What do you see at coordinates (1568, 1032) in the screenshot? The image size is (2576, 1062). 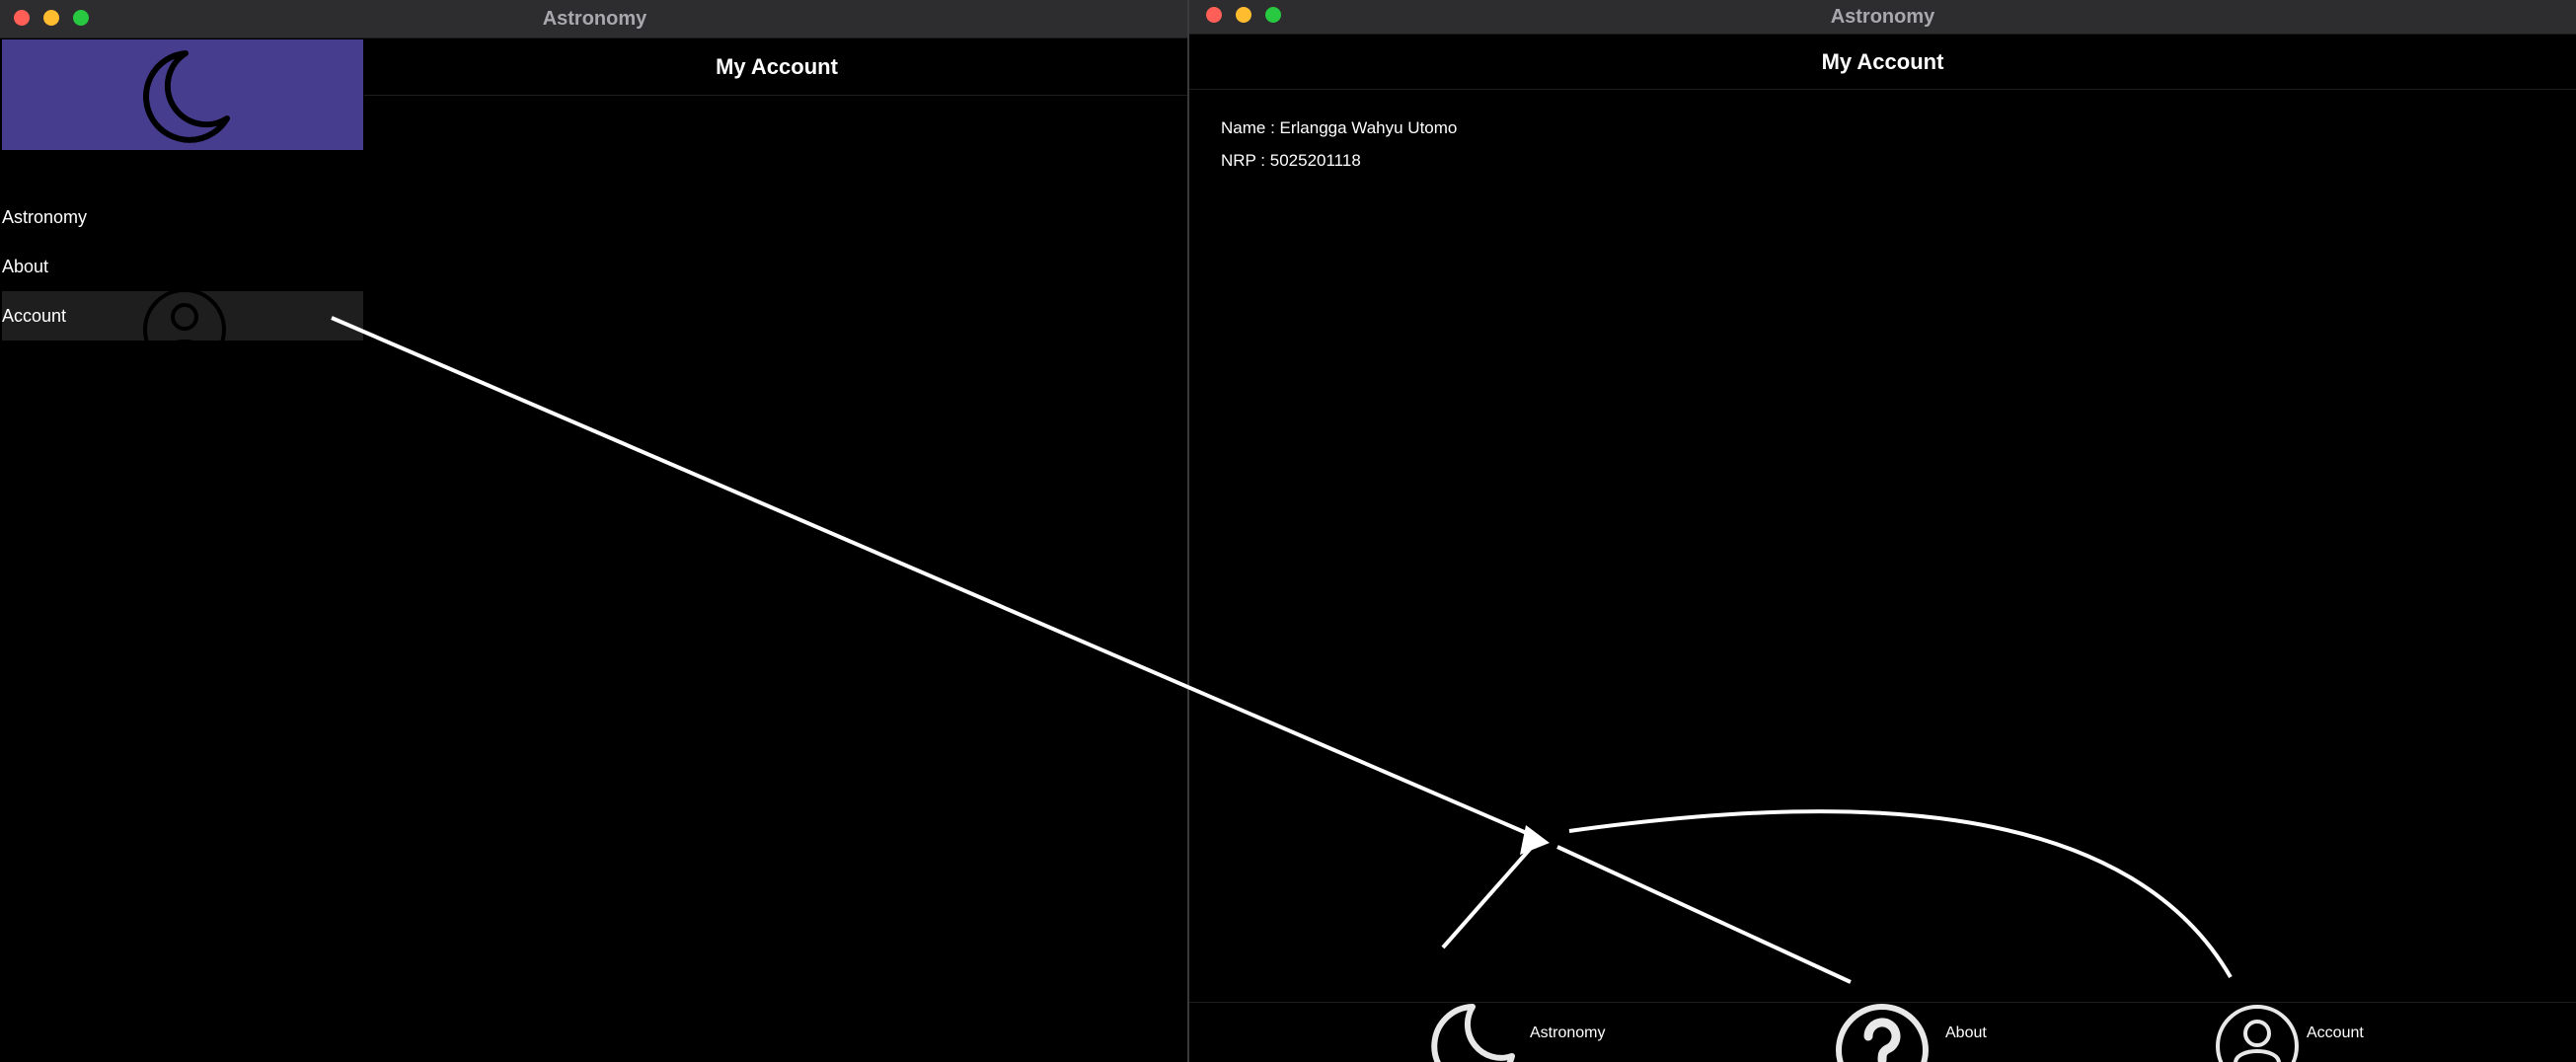 I see `nav-label: Astronomy` at bounding box center [1568, 1032].